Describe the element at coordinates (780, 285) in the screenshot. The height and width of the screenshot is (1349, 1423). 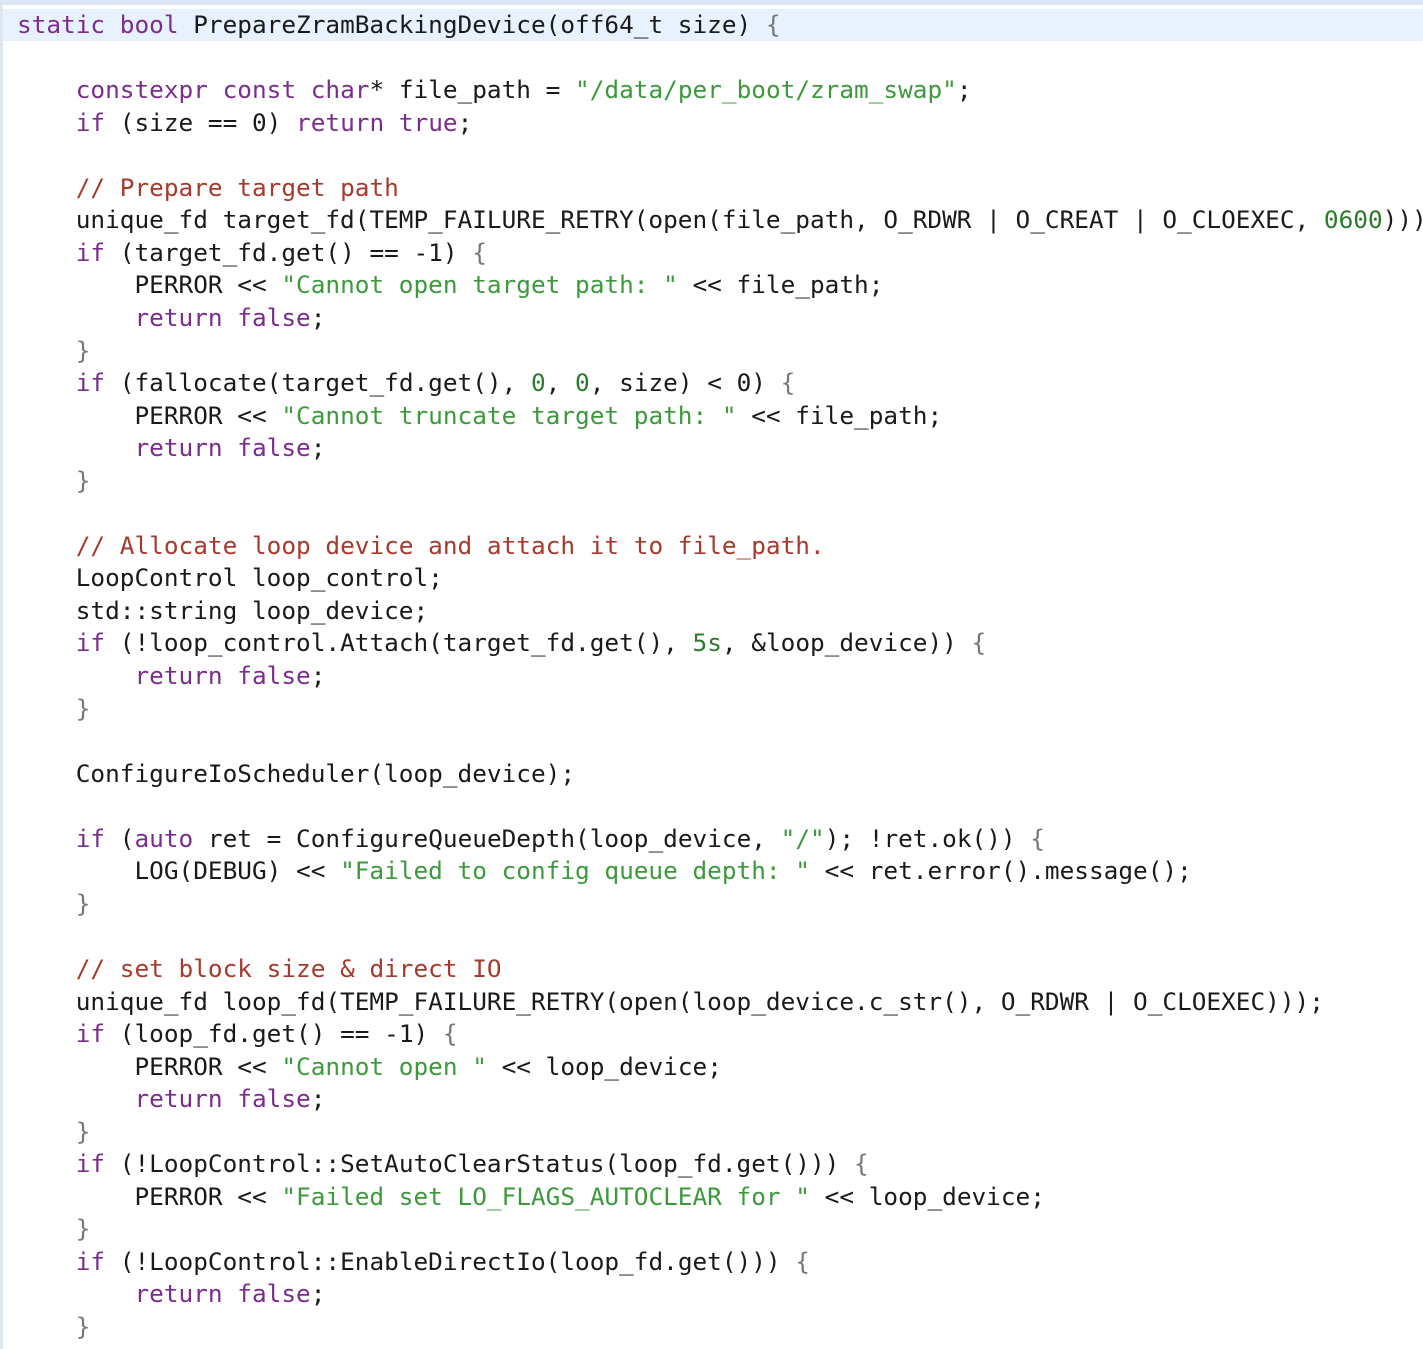
I see `code-text: << file_path;` at that location.